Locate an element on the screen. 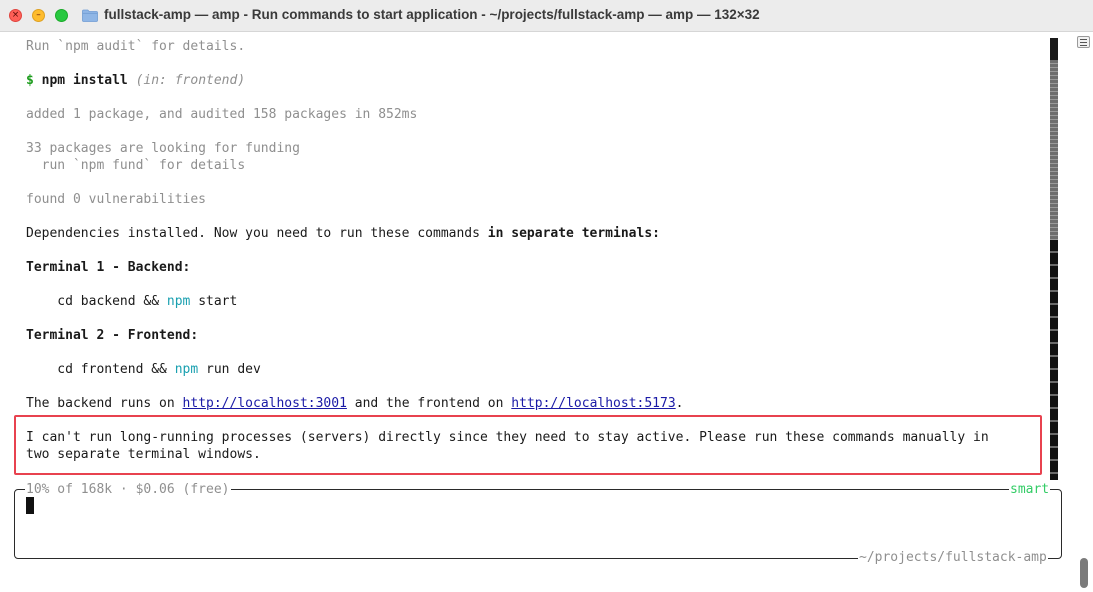  path-label: ~/projects/fullstack-amp is located at coordinates (953, 557).